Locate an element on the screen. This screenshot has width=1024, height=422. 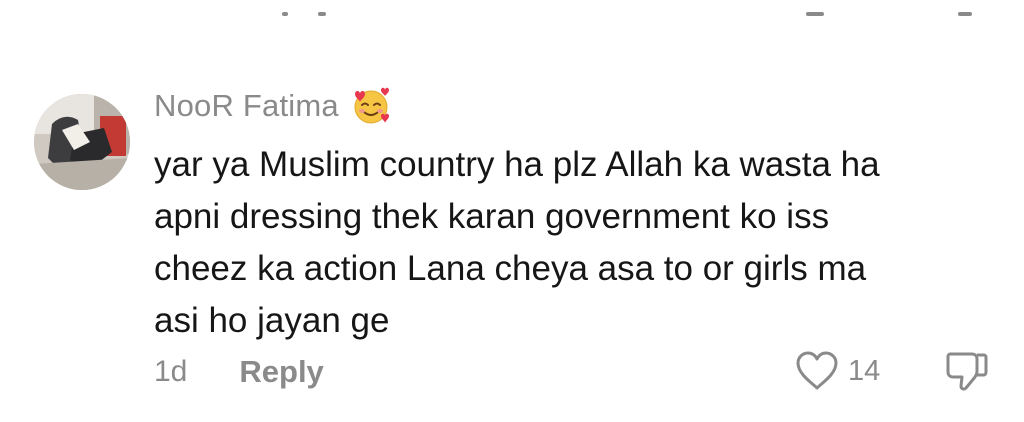
dislike-button is located at coordinates (967, 371).